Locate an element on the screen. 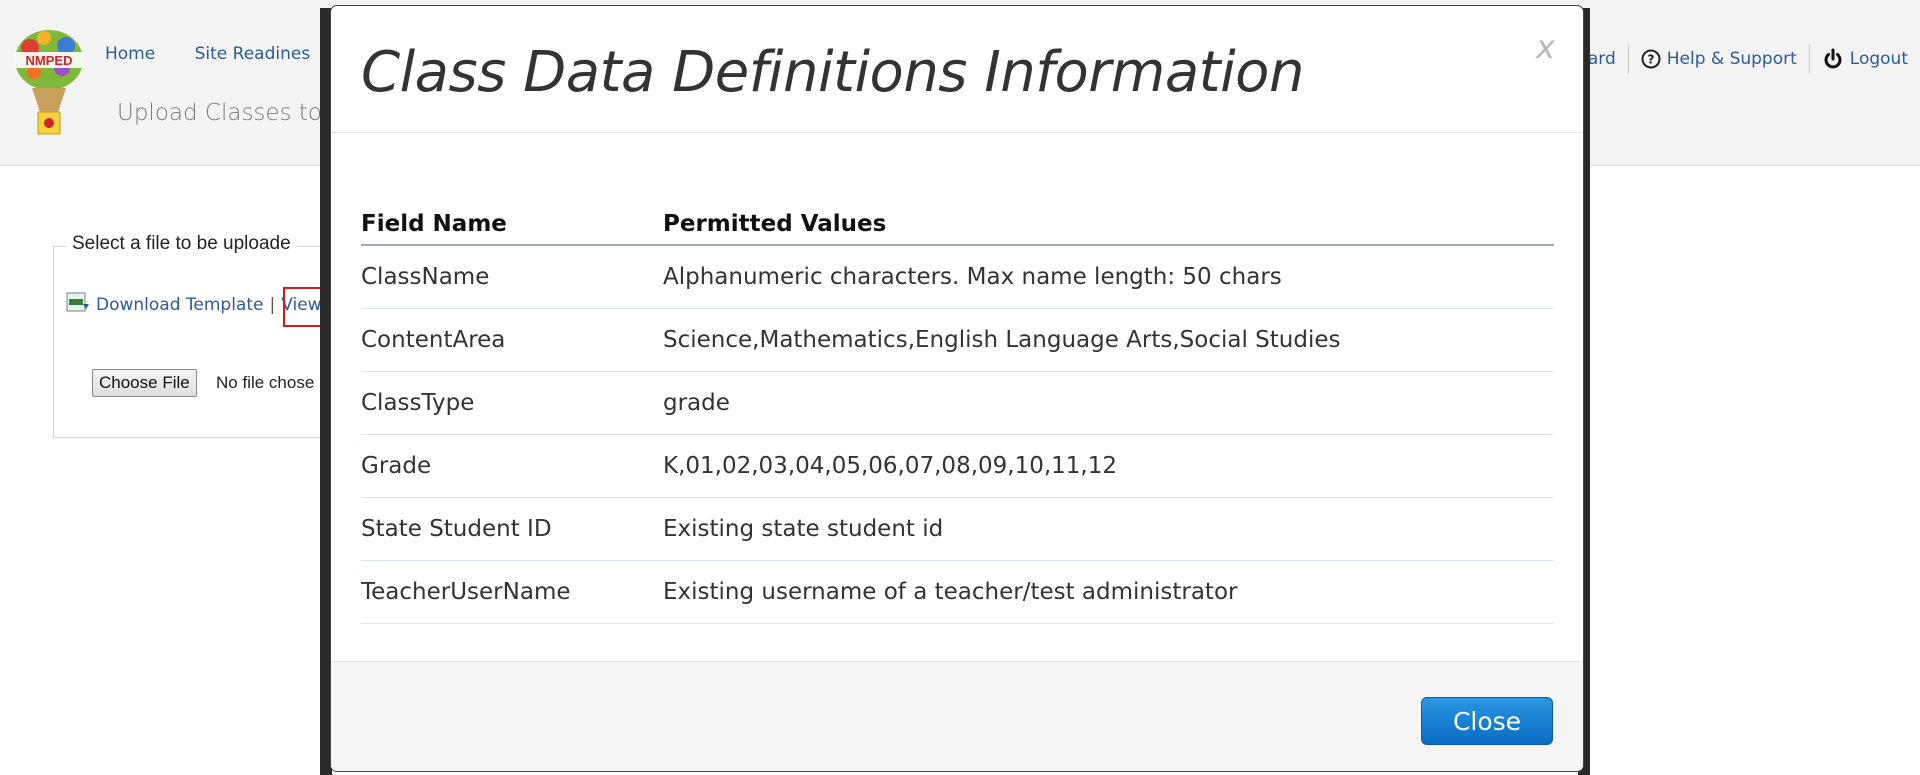 The image size is (1920, 775). nav-help-support: ? Help & Support is located at coordinates (1719, 59).